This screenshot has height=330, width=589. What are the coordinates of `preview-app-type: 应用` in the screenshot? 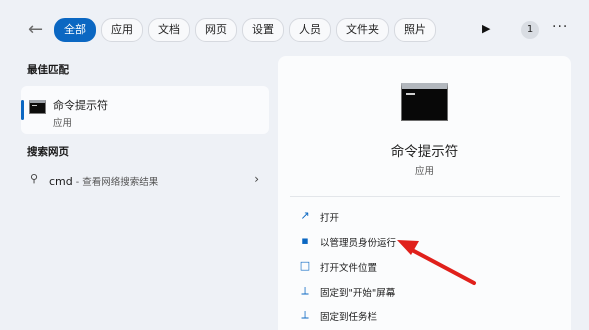 It's located at (424, 171).